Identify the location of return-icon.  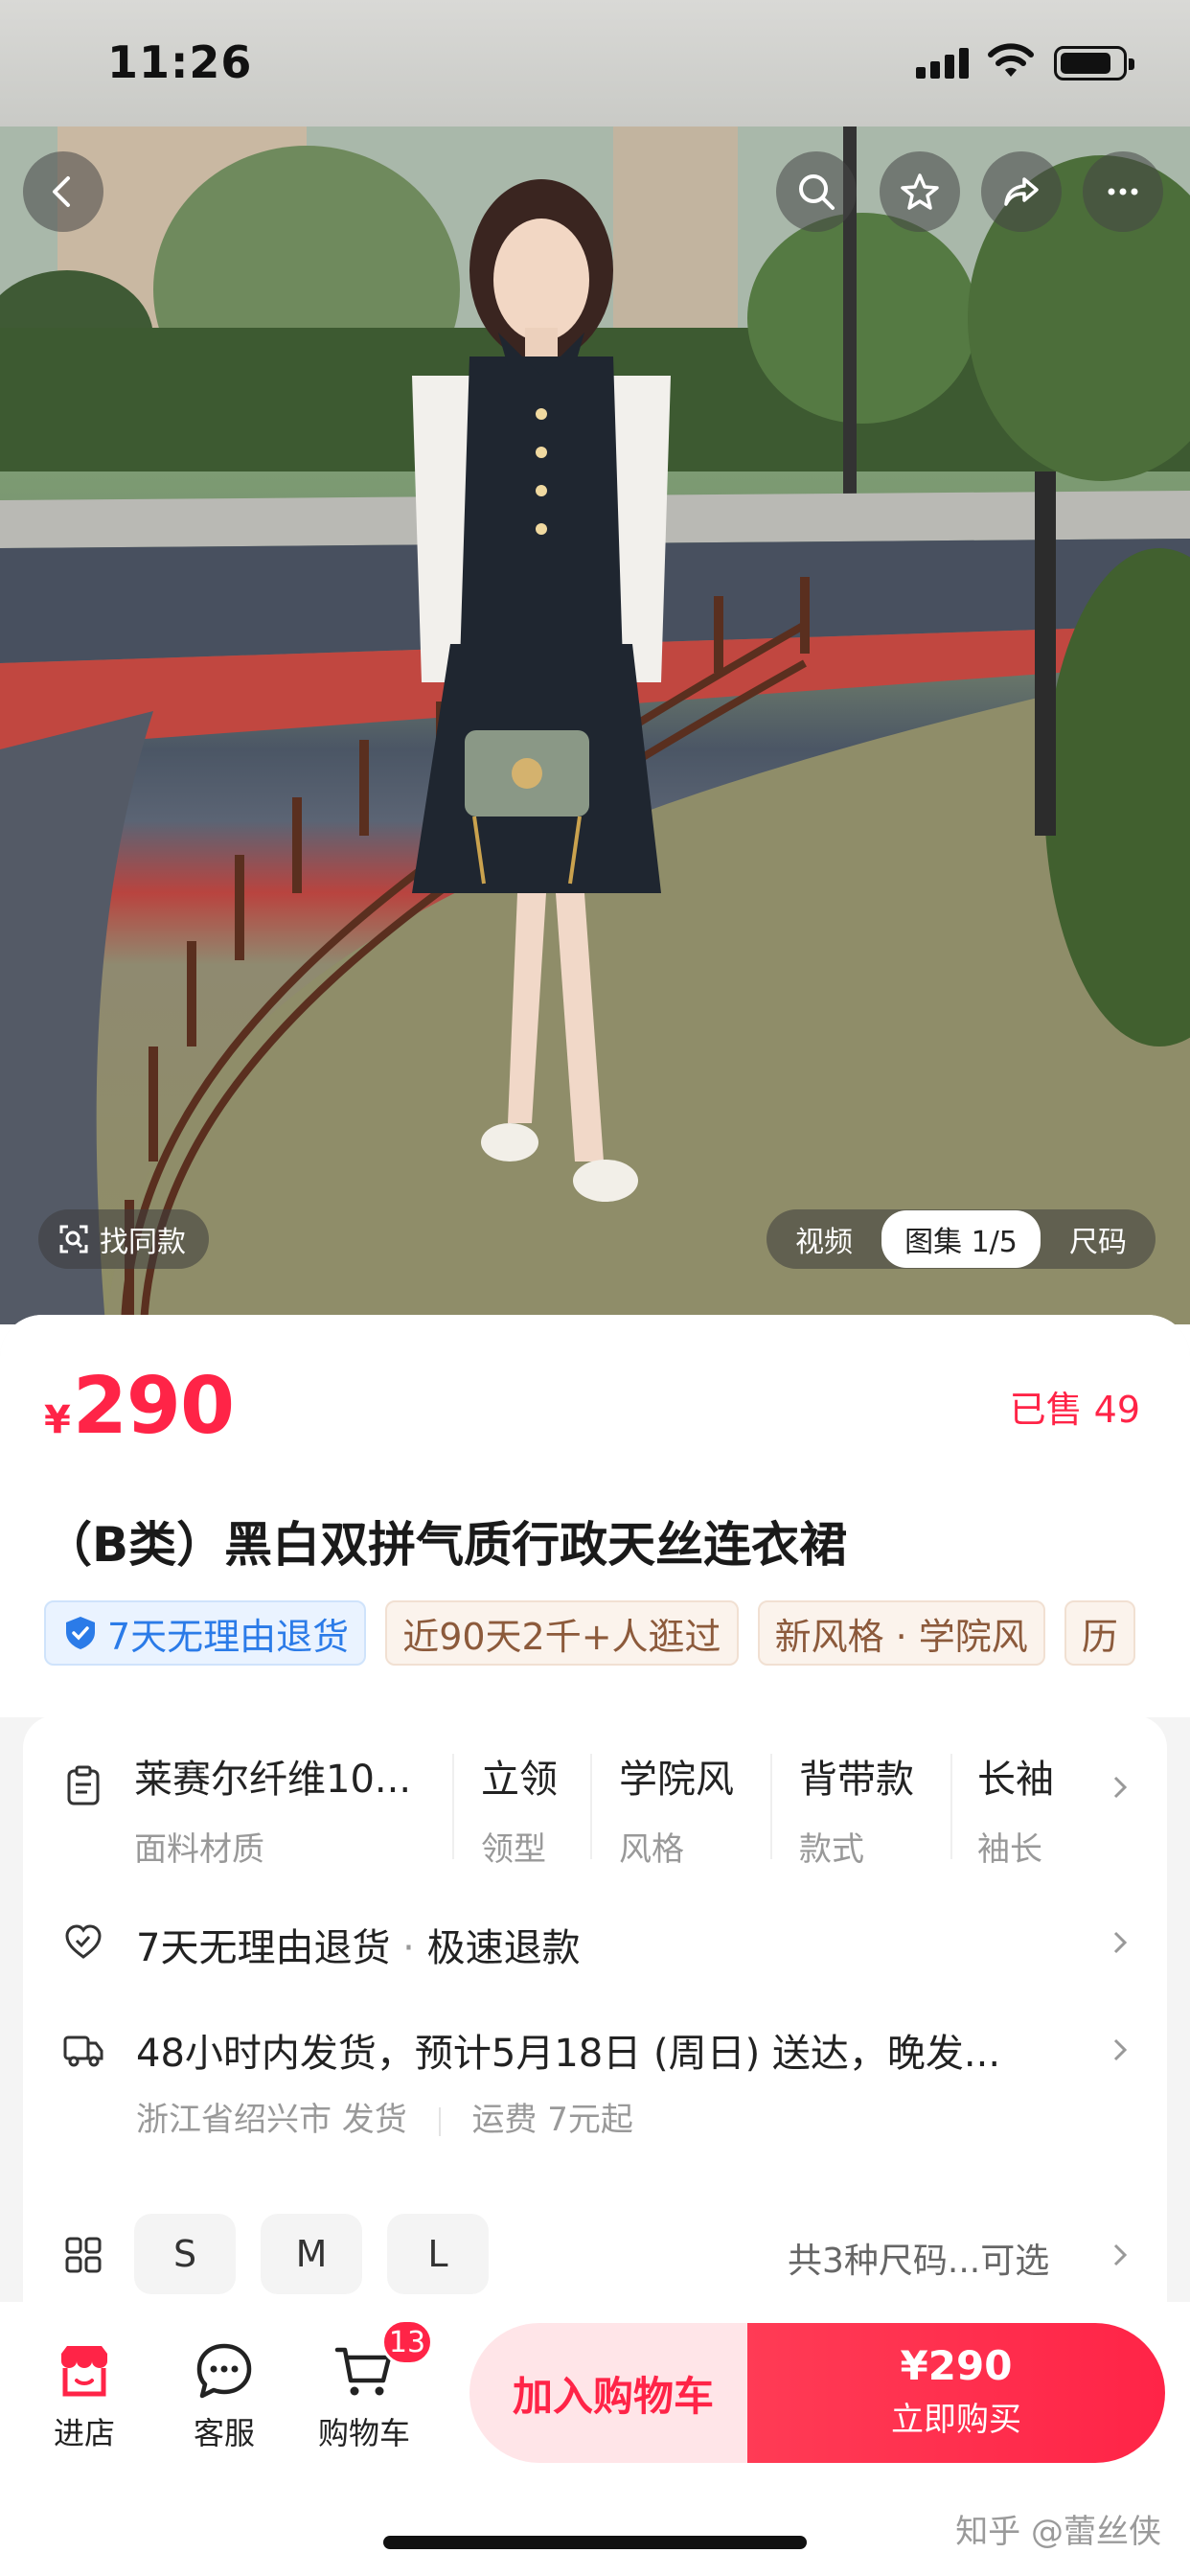
(84, 1941).